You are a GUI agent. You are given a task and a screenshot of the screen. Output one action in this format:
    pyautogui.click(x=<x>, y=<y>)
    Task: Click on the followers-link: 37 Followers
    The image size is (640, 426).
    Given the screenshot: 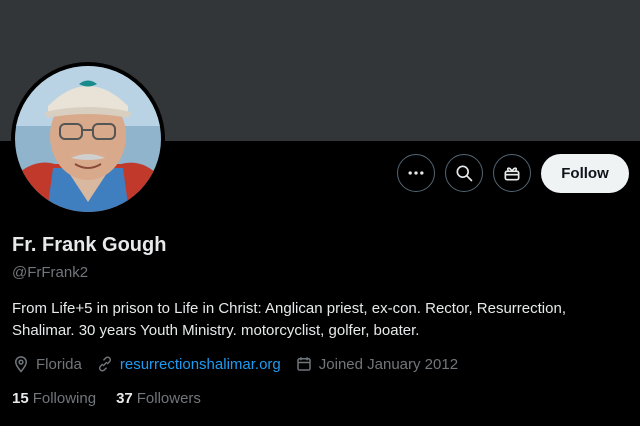 What is the action you would take?
    pyautogui.click(x=158, y=398)
    